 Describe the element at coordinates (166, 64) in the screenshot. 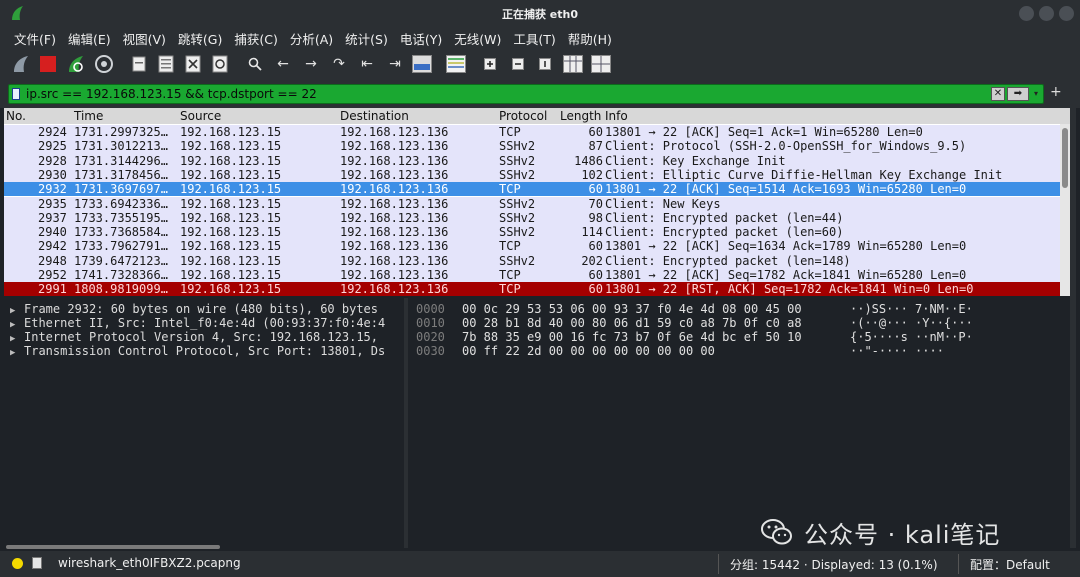

I see `save-file-icon` at that location.